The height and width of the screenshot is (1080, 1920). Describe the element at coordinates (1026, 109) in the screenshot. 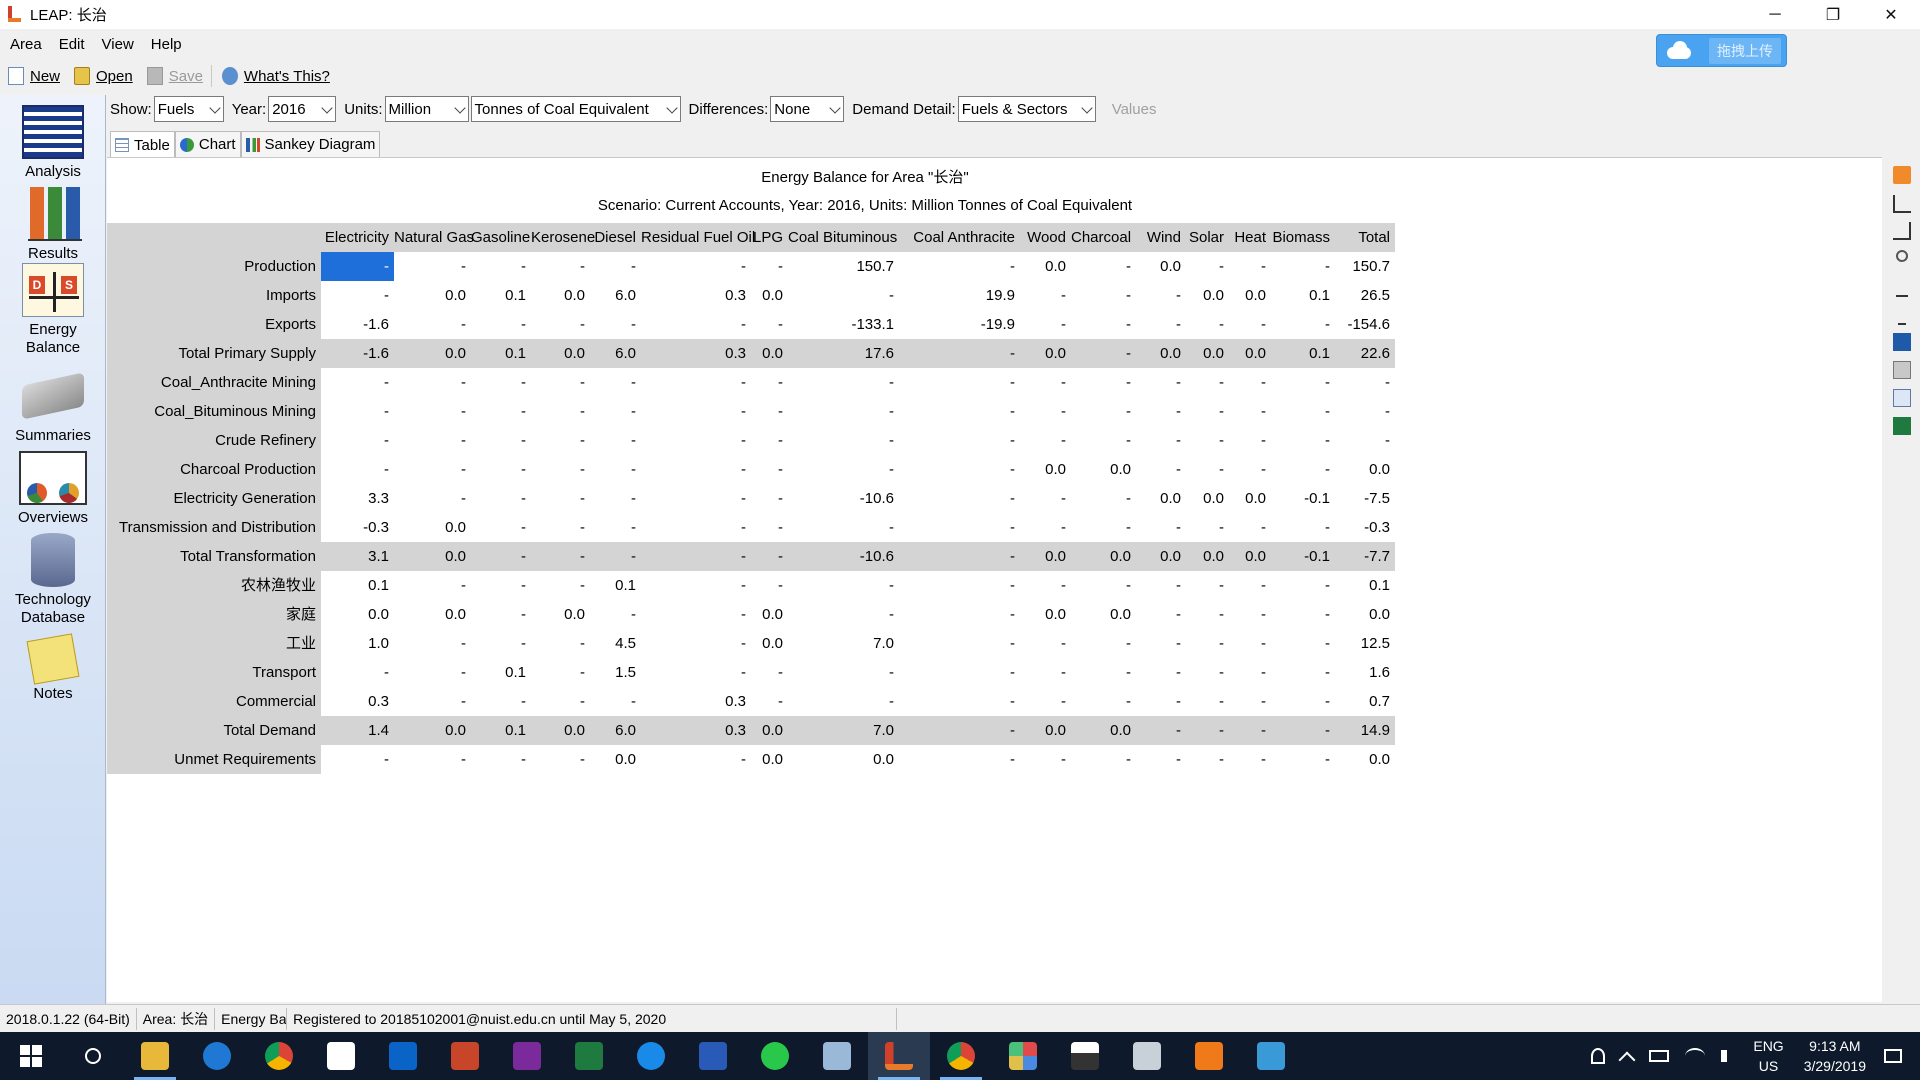

I see `demand-detail-select: Fuels & Sectors` at that location.